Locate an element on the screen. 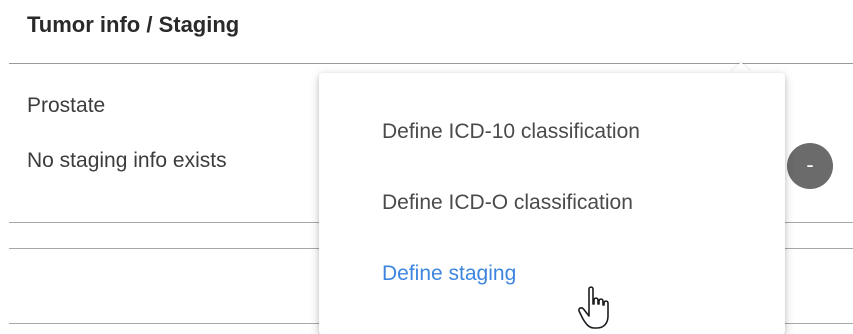 The width and height of the screenshot is (853, 334). menu-item-define-icdo: Define ICD-O classification is located at coordinates (507, 203).